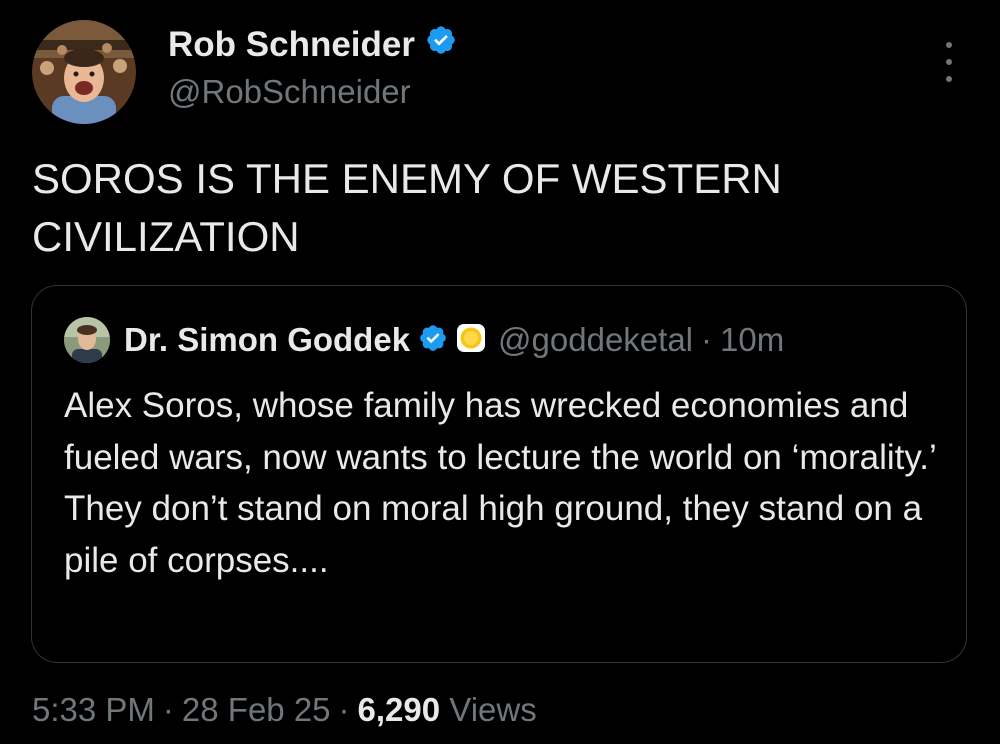  Describe the element at coordinates (291, 45) in the screenshot. I see `author-name-text: Rob Schneider` at that location.